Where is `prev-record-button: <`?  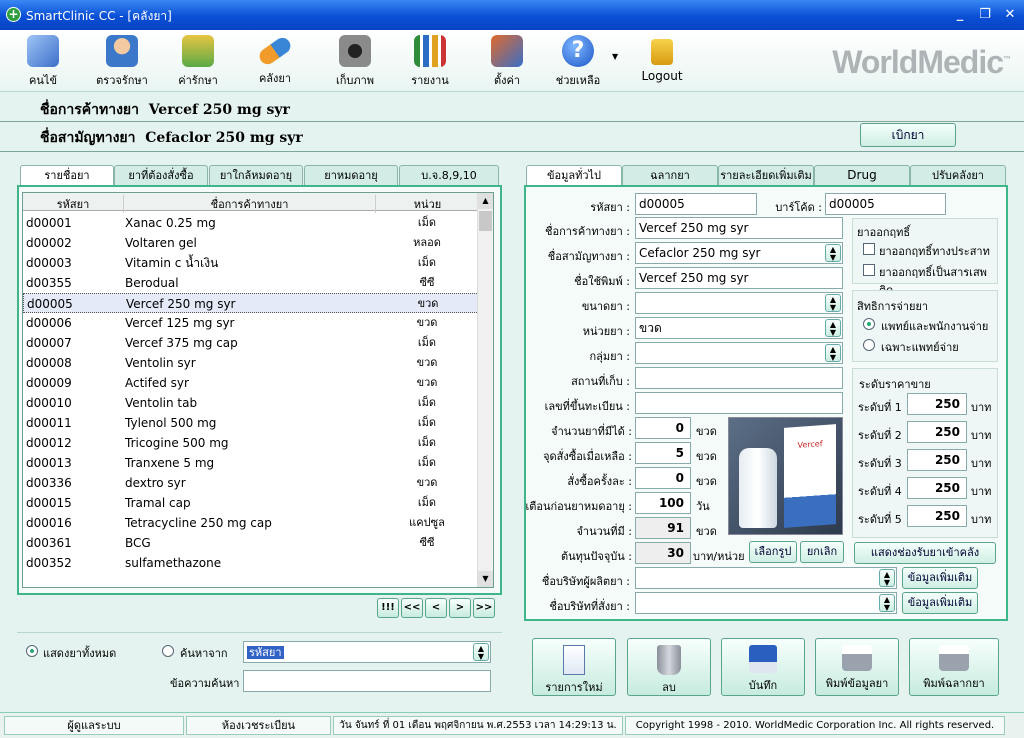 prev-record-button: < is located at coordinates (436, 608).